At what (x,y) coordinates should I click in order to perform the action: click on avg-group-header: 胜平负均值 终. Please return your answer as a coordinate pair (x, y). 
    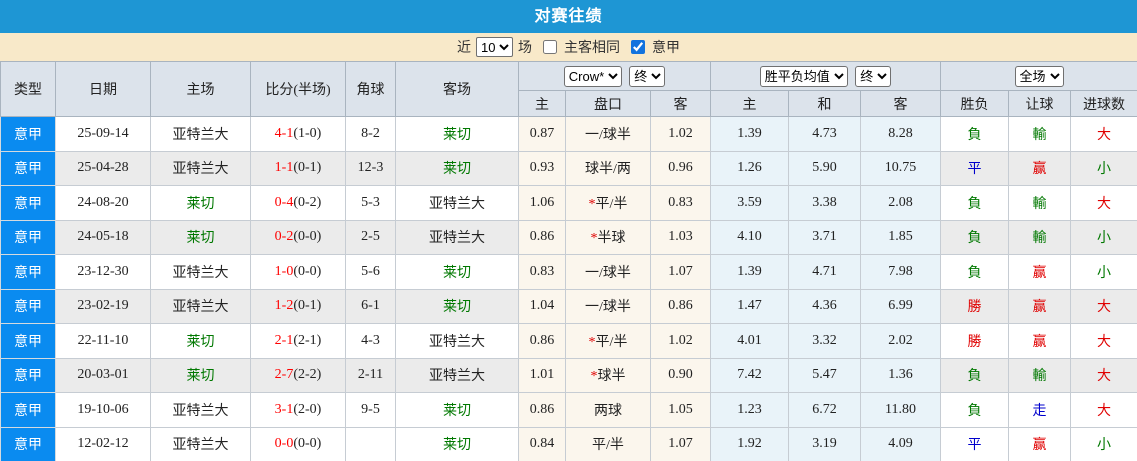
    Looking at the image, I should click on (825, 76).